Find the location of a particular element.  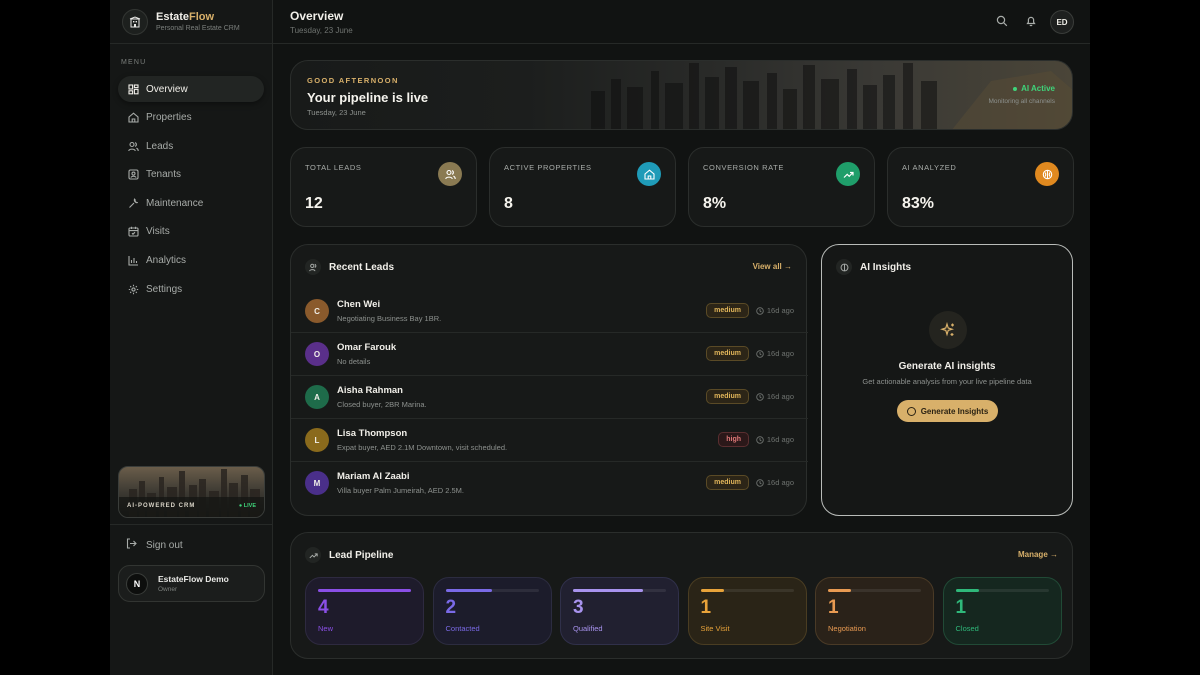

lead-name: Chen Wei is located at coordinates (359, 304).